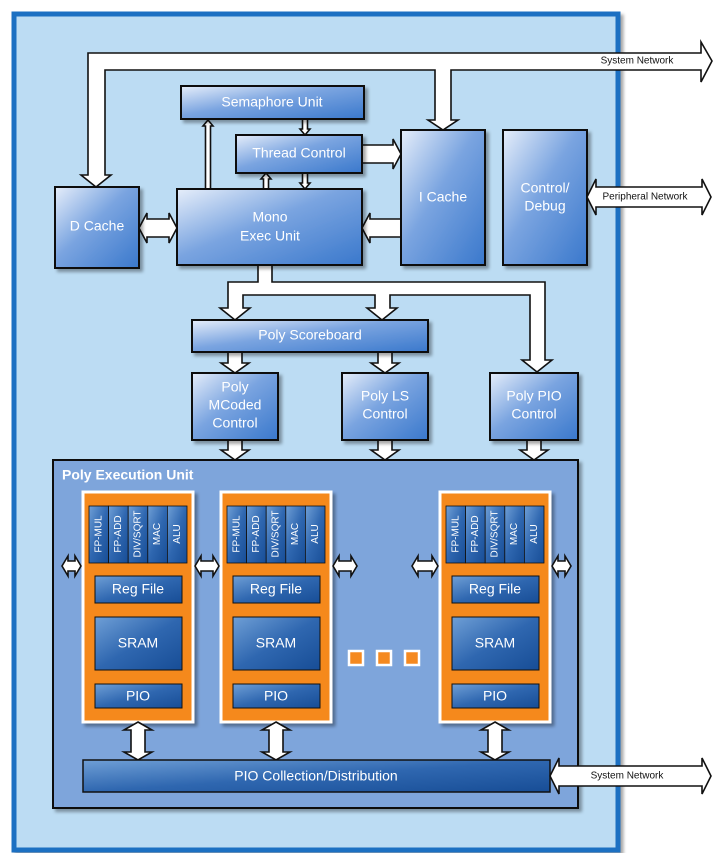 The height and width of the screenshot is (853, 715). Describe the element at coordinates (128, 475) in the screenshot. I see `poly-execution-unit-title: Poly Execution Unit` at that location.